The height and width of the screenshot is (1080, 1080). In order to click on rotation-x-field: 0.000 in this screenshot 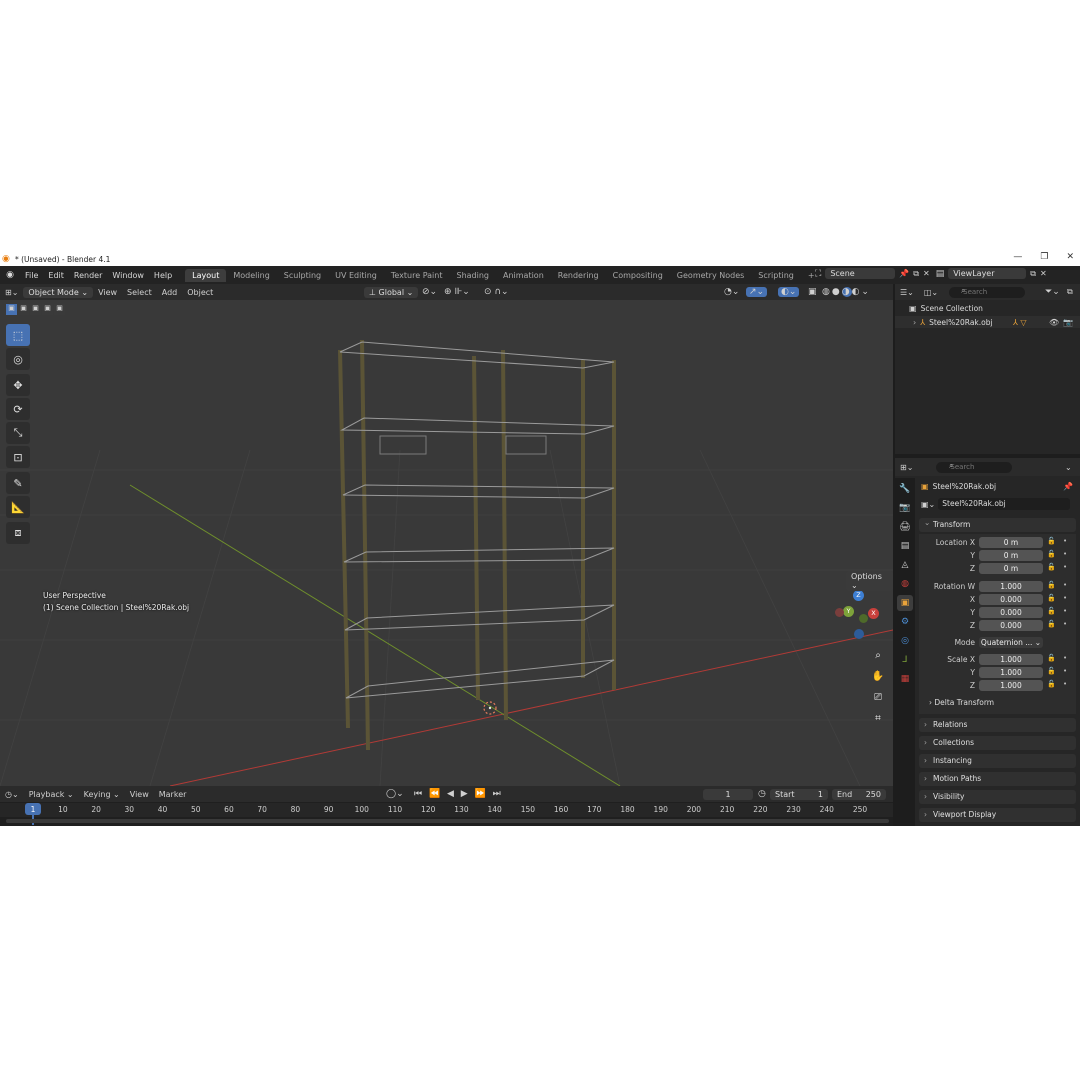, I will do `click(1011, 599)`.